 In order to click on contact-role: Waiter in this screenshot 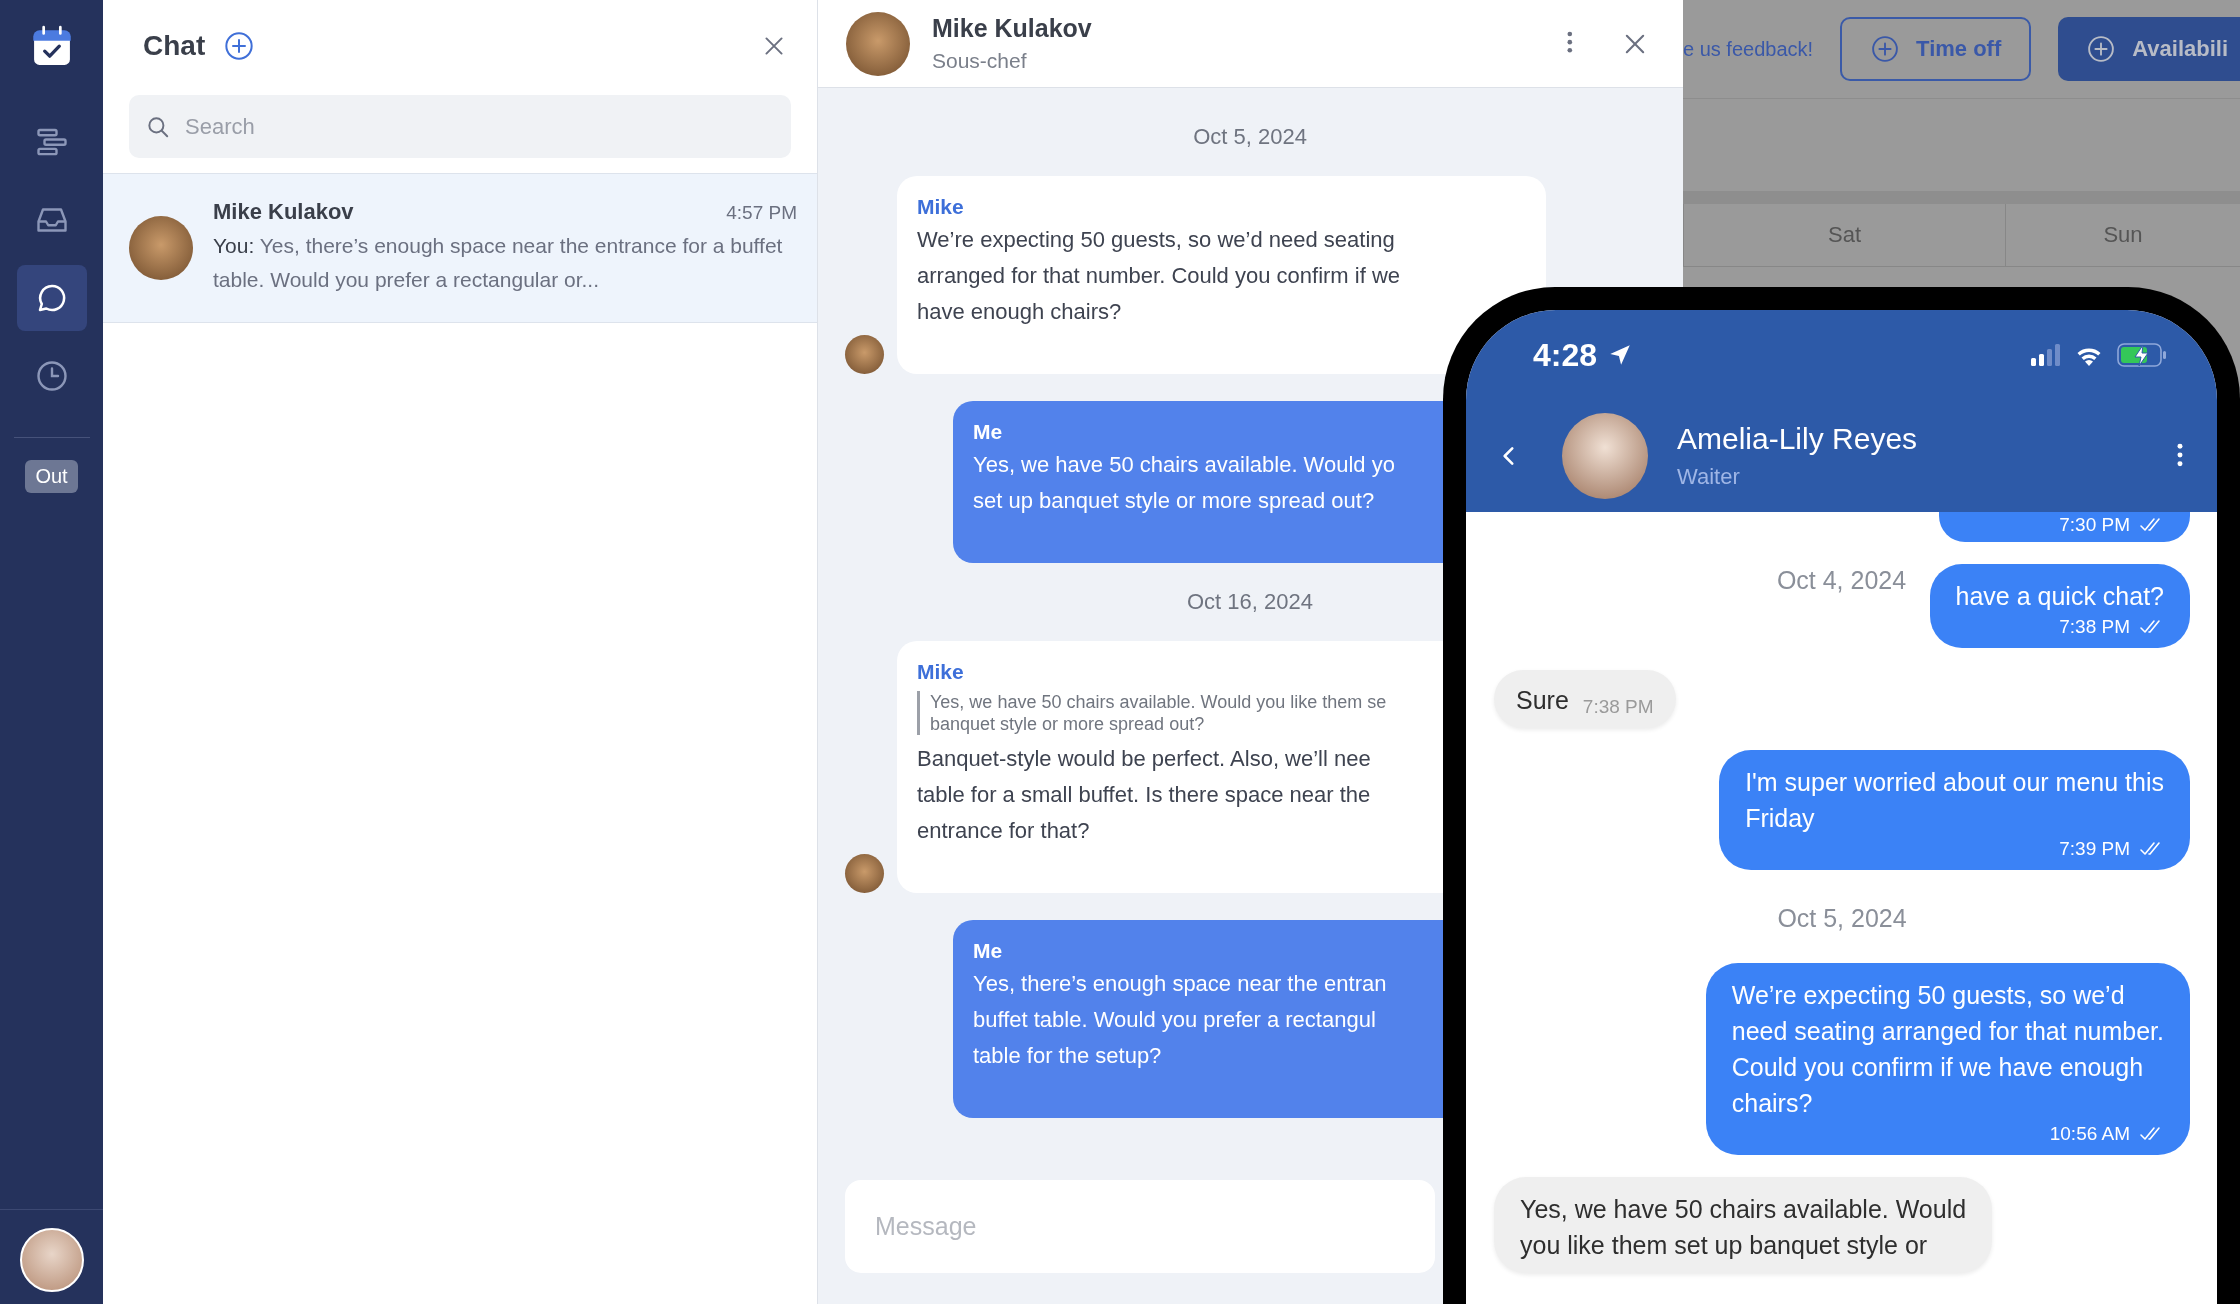, I will do `click(1709, 477)`.